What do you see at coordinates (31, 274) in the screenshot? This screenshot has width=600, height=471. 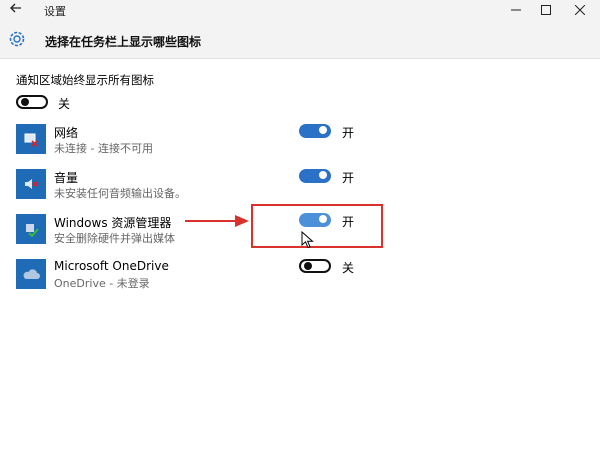 I see `onedrive-icon` at bounding box center [31, 274].